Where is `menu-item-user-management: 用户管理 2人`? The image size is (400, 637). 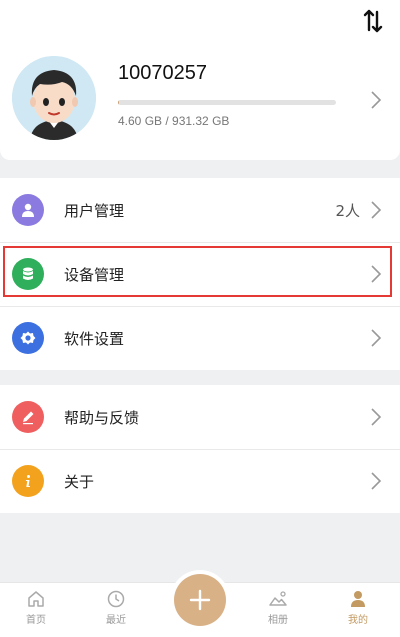 menu-item-user-management: 用户管理 2人 is located at coordinates (200, 210).